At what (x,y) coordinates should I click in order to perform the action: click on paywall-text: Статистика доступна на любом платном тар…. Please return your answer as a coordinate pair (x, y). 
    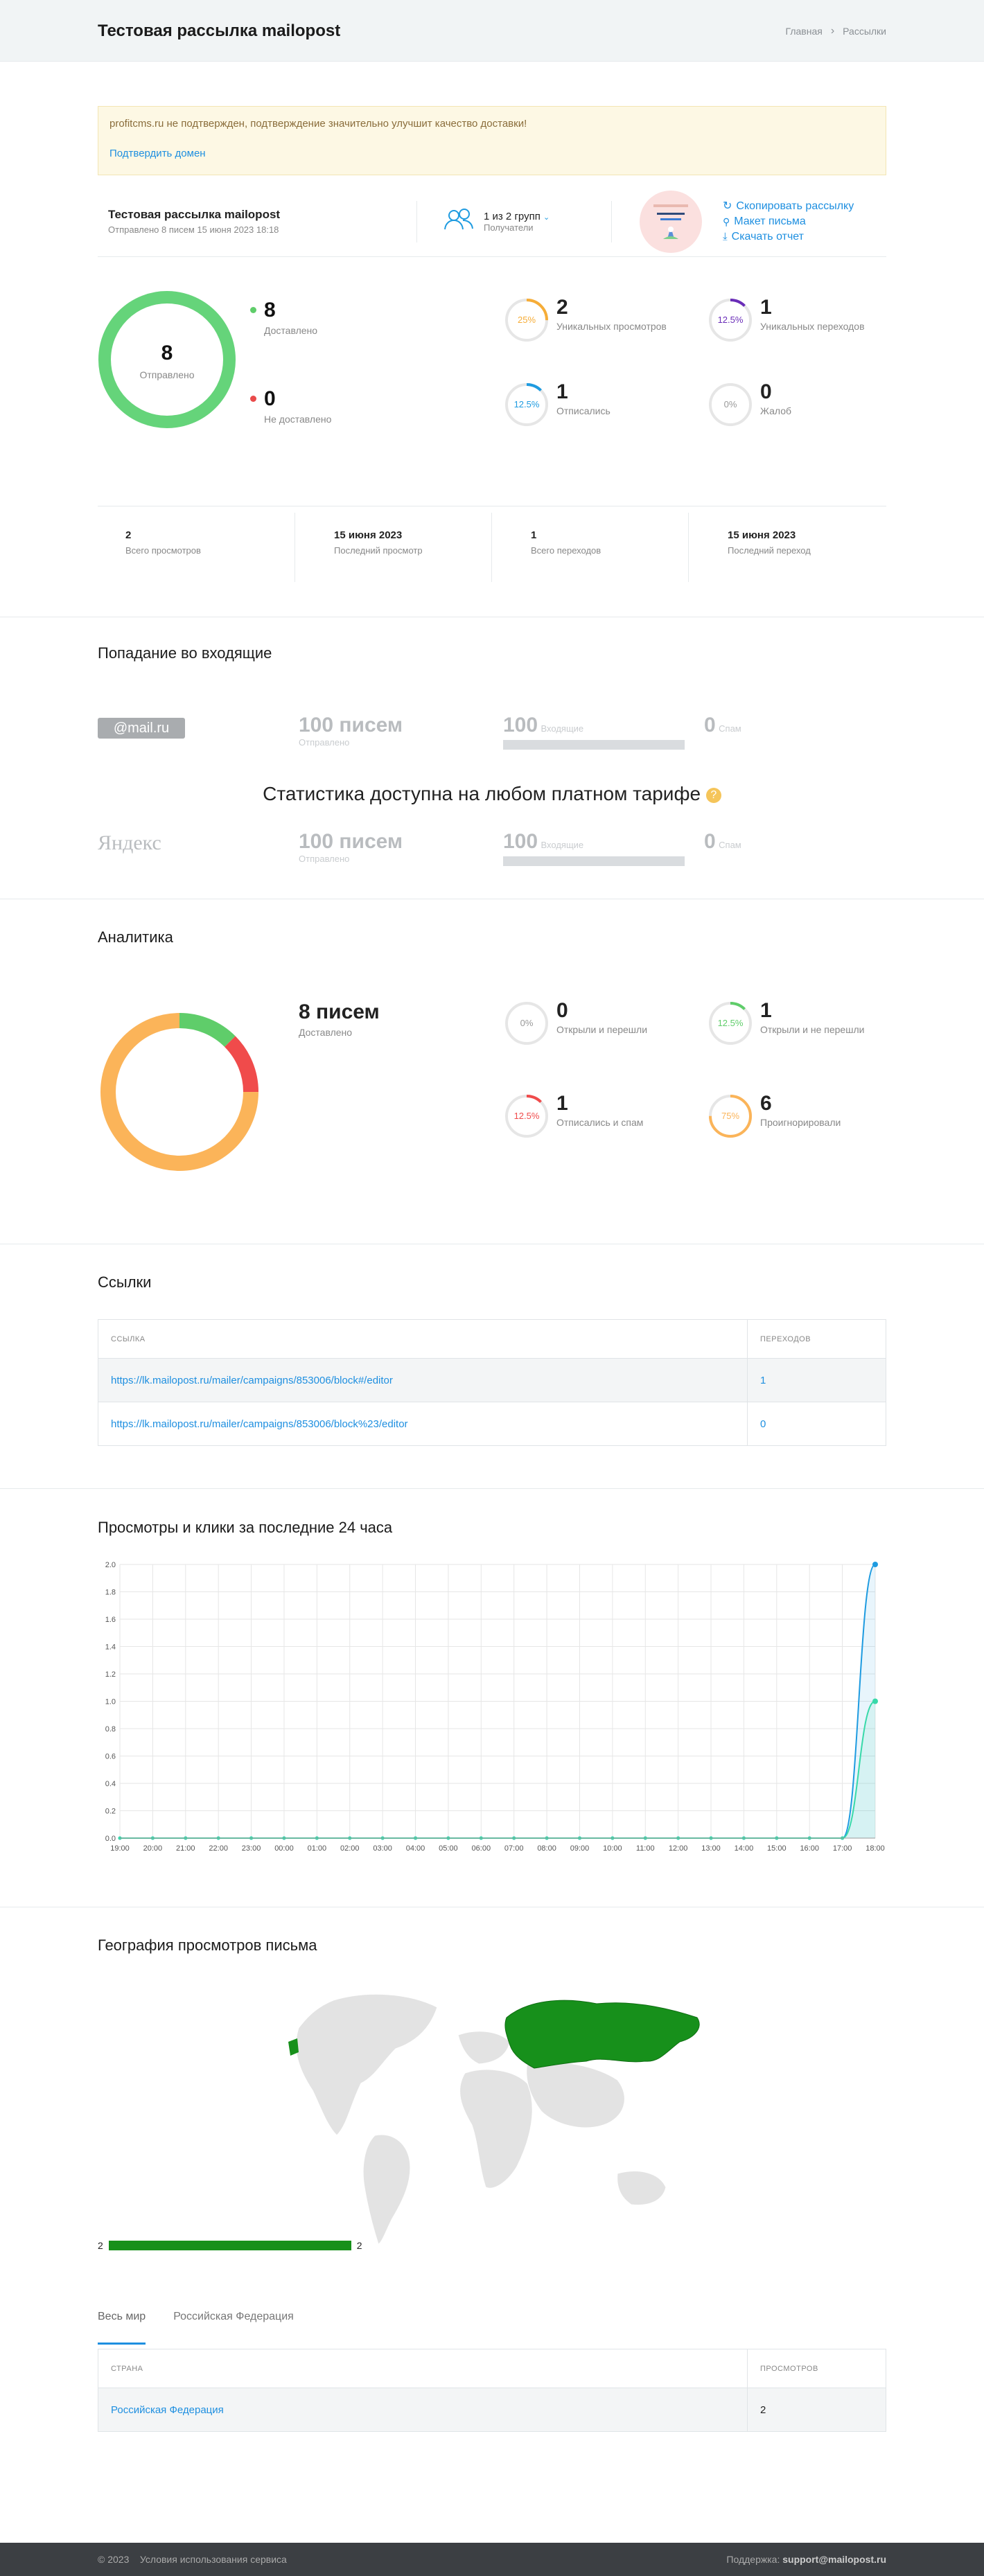
    Looking at the image, I should click on (482, 794).